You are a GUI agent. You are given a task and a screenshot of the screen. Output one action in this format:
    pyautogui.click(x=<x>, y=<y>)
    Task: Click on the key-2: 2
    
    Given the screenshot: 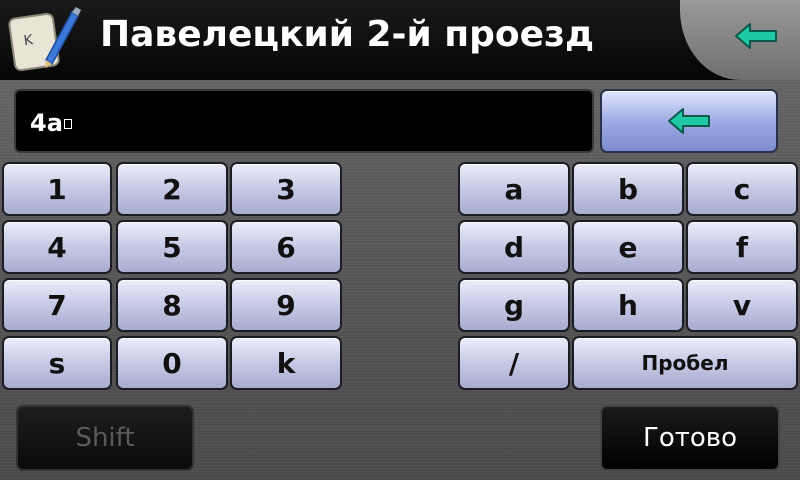 What is the action you would take?
    pyautogui.click(x=172, y=189)
    